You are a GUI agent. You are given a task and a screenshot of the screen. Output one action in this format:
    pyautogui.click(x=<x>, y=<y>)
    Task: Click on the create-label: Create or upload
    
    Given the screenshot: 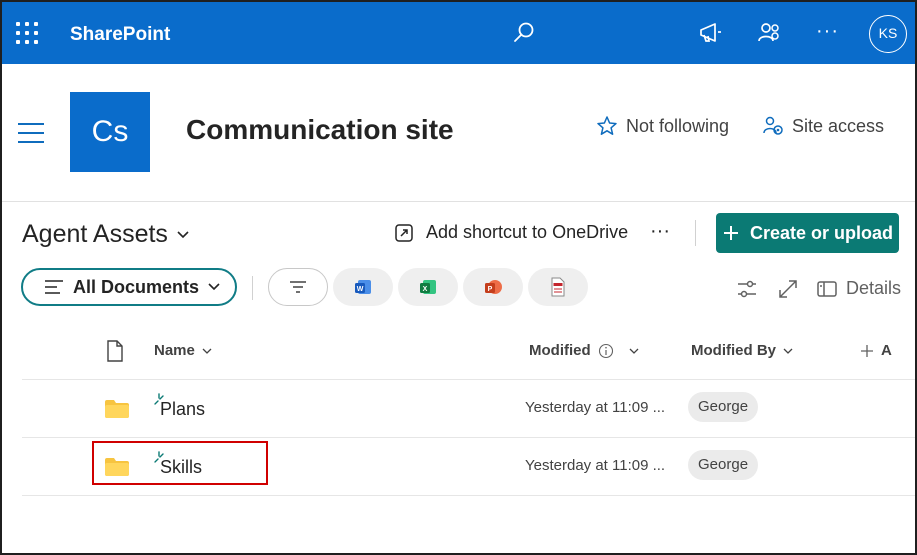 What is the action you would take?
    pyautogui.click(x=821, y=232)
    